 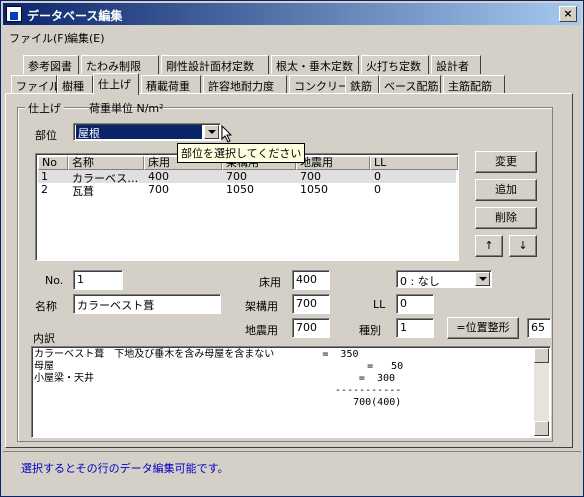 What do you see at coordinates (444, 279) in the screenshot?
I see `category-select: 0 : なし` at bounding box center [444, 279].